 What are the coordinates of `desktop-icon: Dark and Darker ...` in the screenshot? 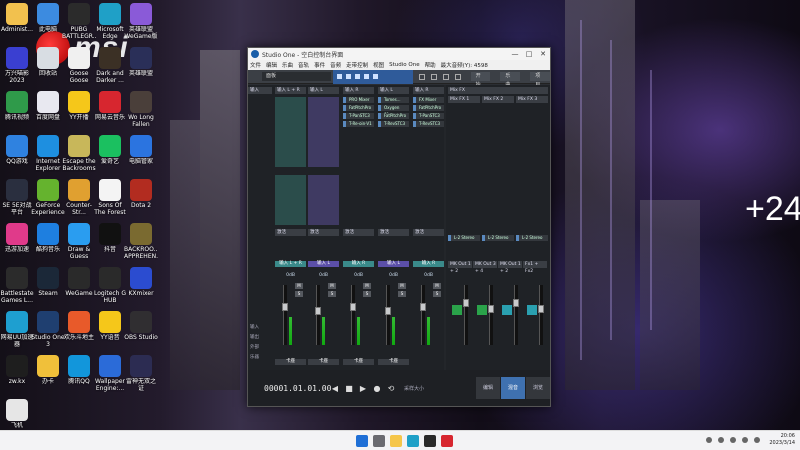 It's located at (110, 65).